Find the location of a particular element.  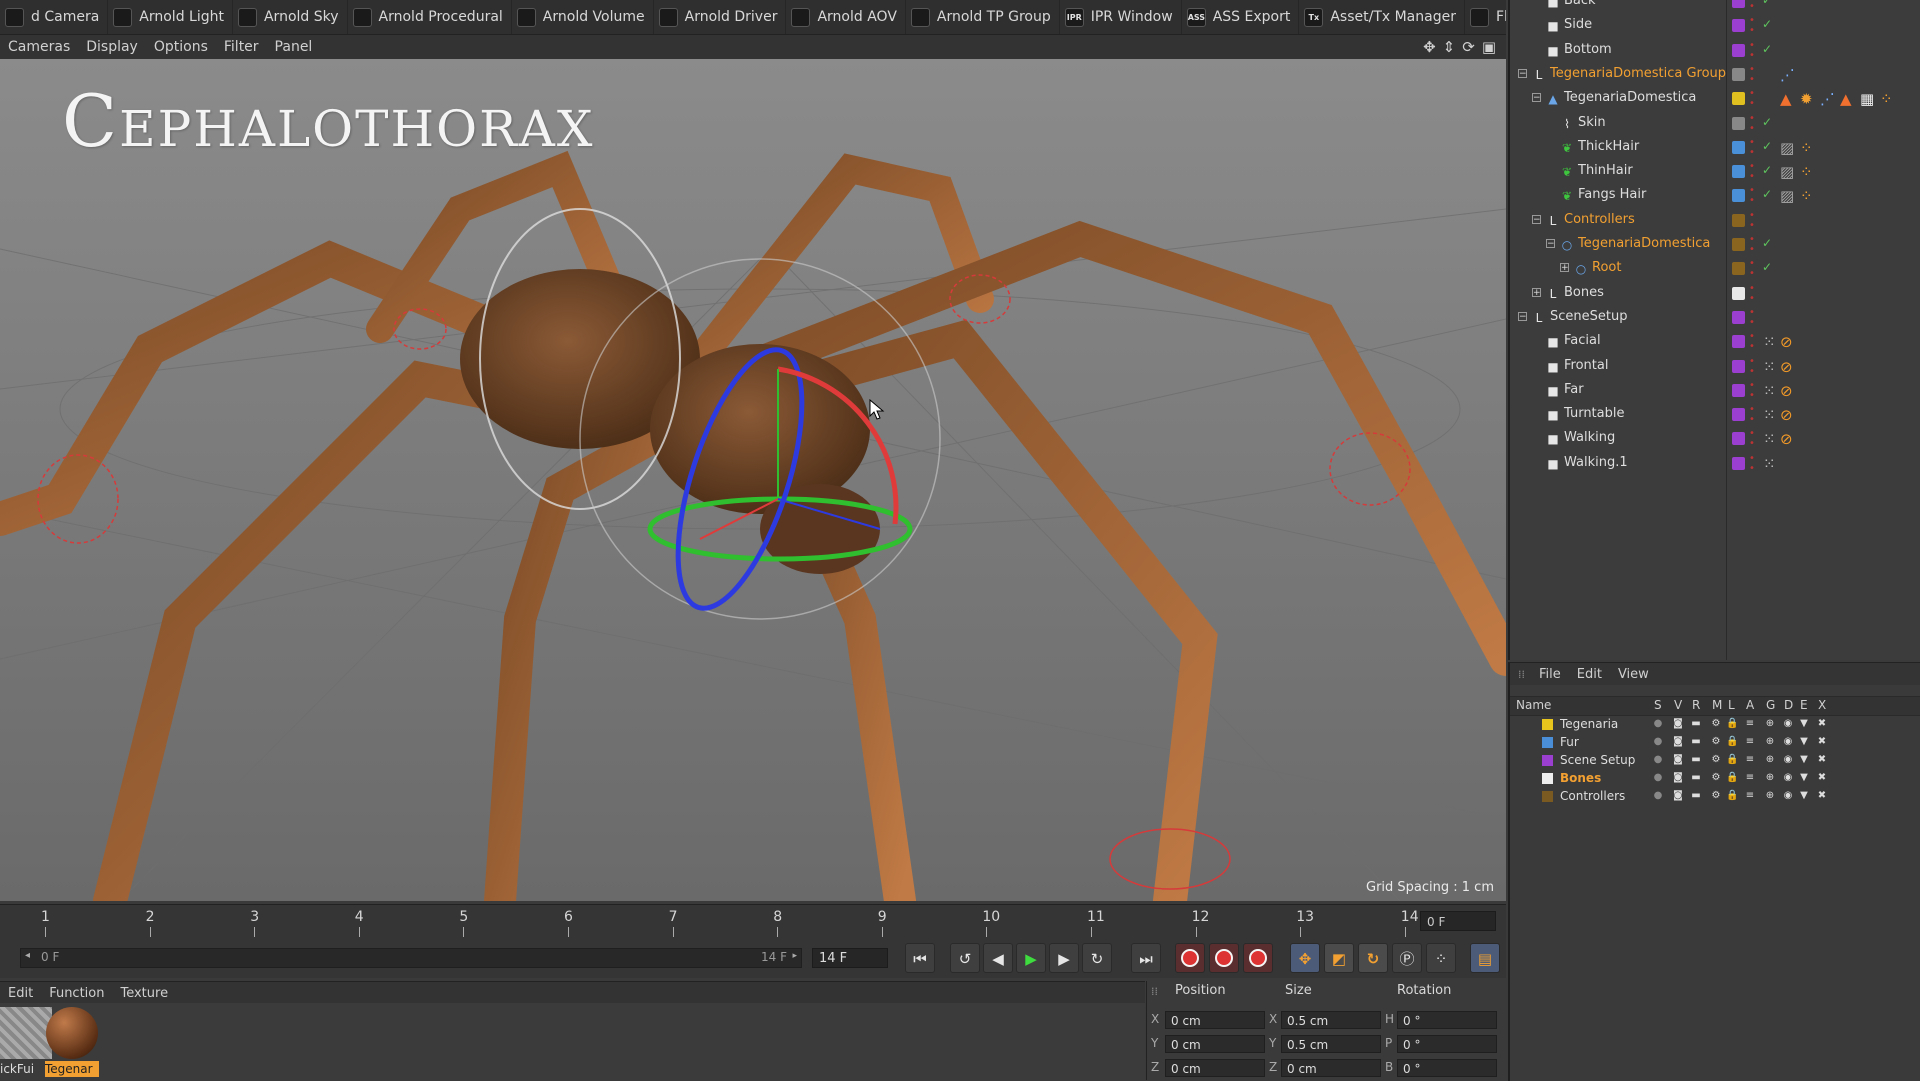

layer-toggle-l-icon: 🔒 is located at coordinates (1732, 742).